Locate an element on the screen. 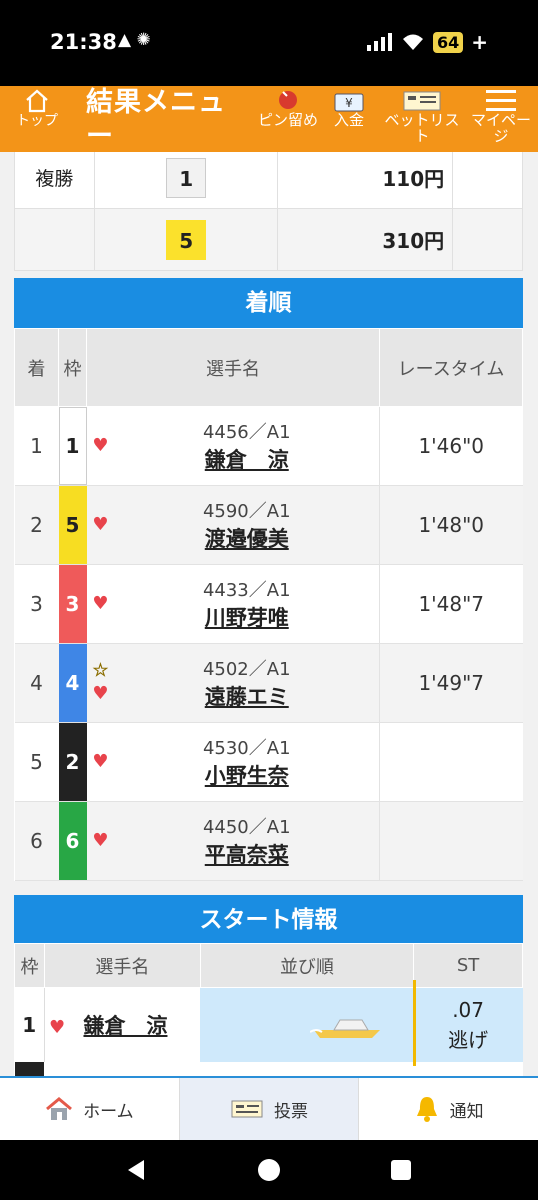 The width and height of the screenshot is (538, 1200). pin-icon is located at coordinates (288, 100).